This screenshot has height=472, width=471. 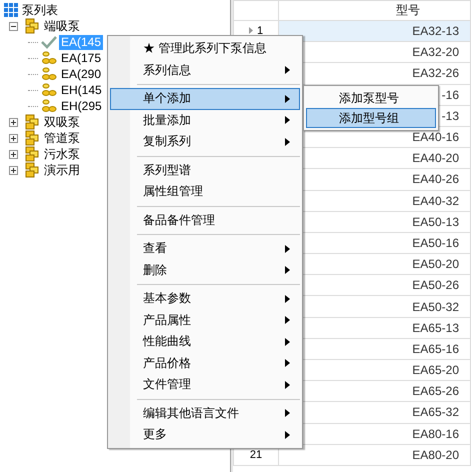 What do you see at coordinates (191, 413) in the screenshot?
I see `menu-label: 编辑其他语言文件` at bounding box center [191, 413].